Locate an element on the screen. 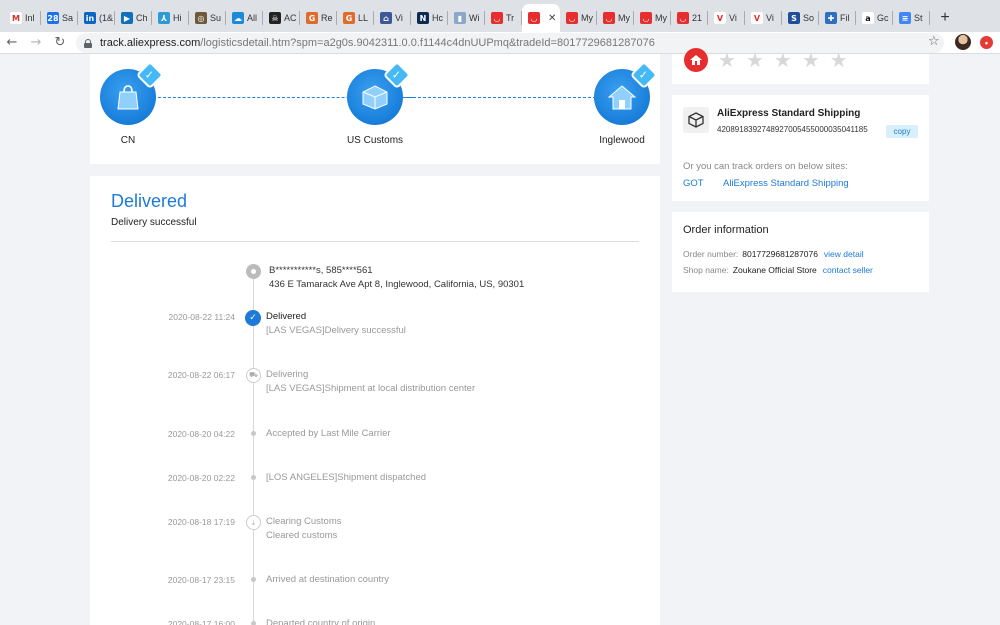  browser-tab: ☠ AC is located at coordinates (281, 18).